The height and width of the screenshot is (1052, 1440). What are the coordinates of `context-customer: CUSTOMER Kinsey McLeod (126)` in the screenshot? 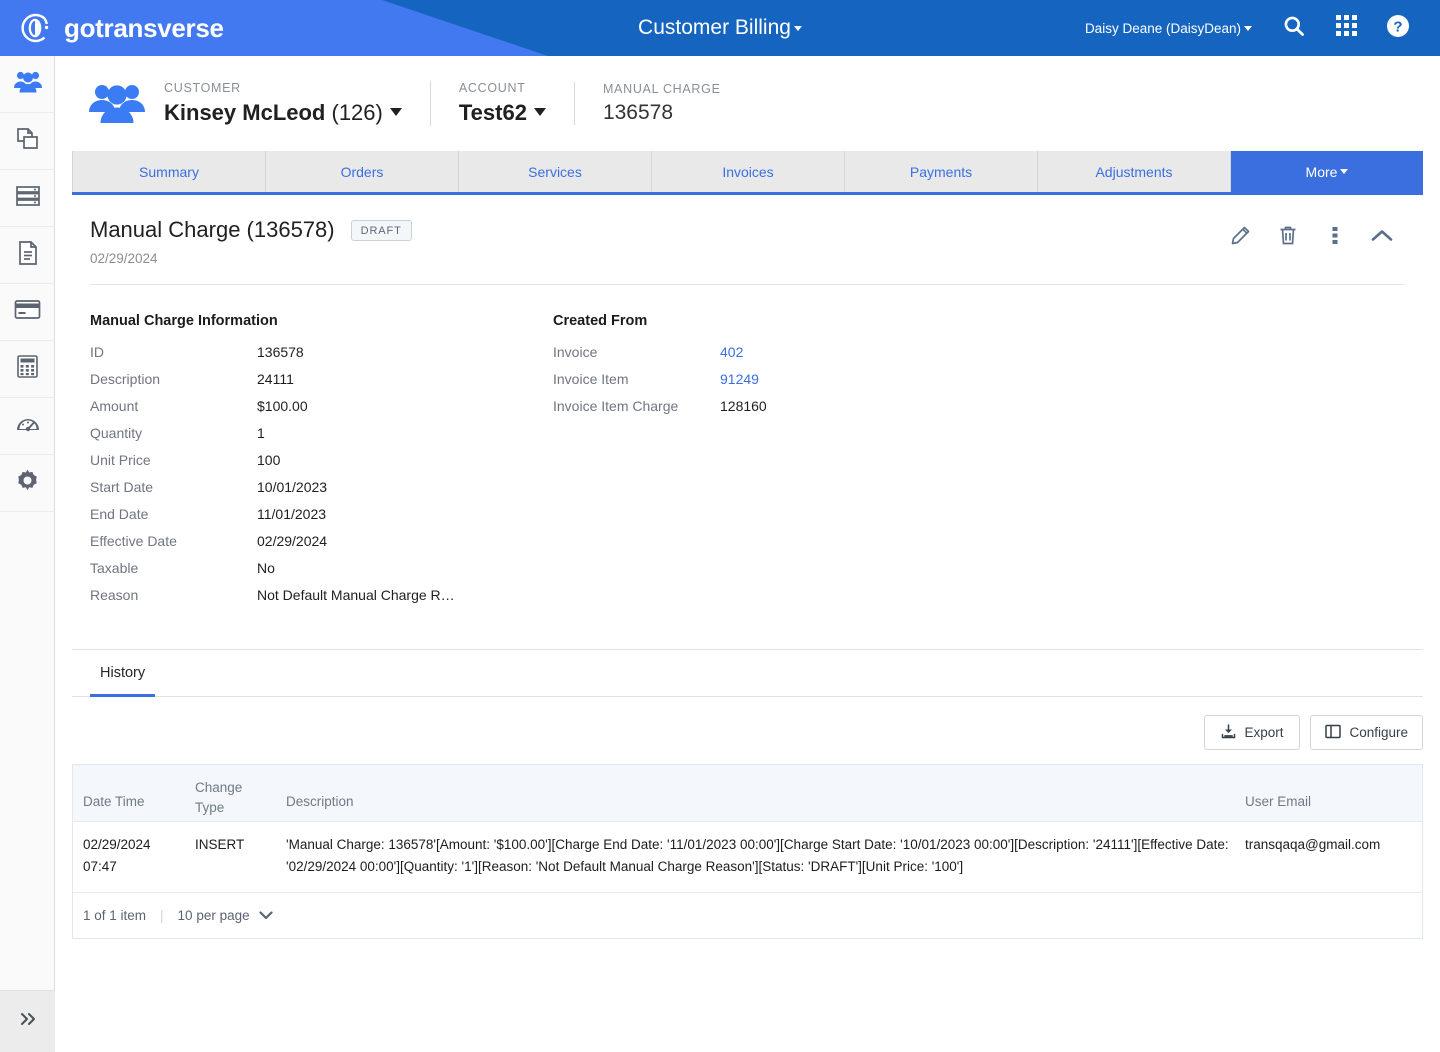 It's located at (297, 103).